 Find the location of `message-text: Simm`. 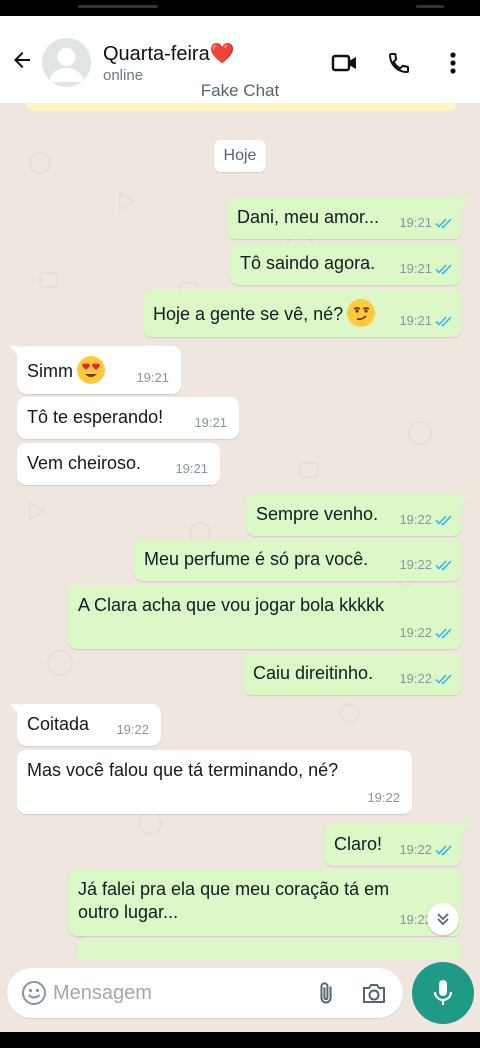

message-text: Simm is located at coordinates (50, 370).